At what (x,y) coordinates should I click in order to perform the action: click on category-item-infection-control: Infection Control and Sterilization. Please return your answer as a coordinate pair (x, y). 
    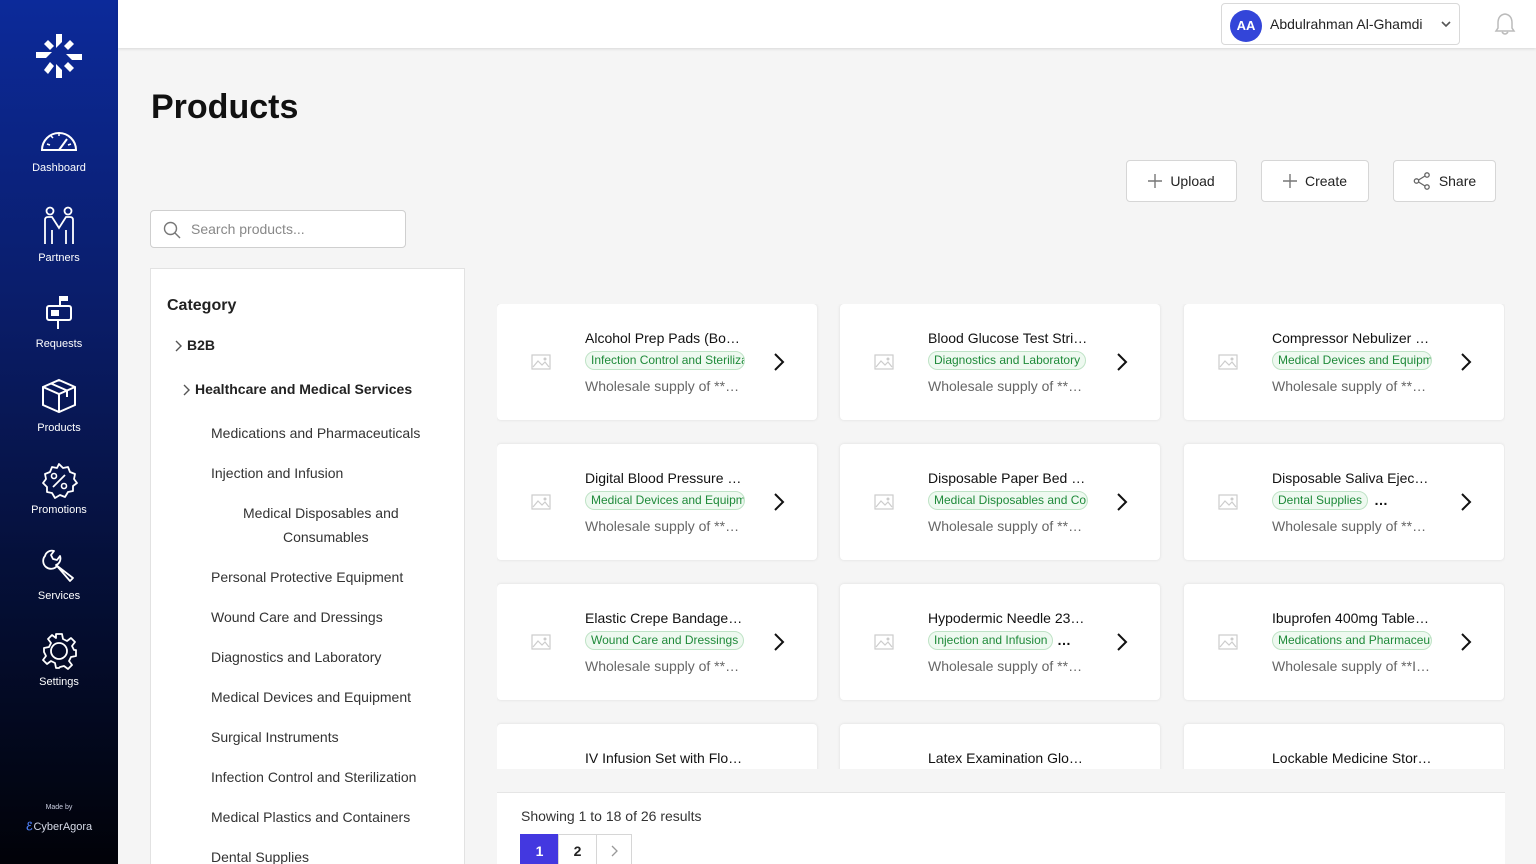
    Looking at the image, I should click on (313, 777).